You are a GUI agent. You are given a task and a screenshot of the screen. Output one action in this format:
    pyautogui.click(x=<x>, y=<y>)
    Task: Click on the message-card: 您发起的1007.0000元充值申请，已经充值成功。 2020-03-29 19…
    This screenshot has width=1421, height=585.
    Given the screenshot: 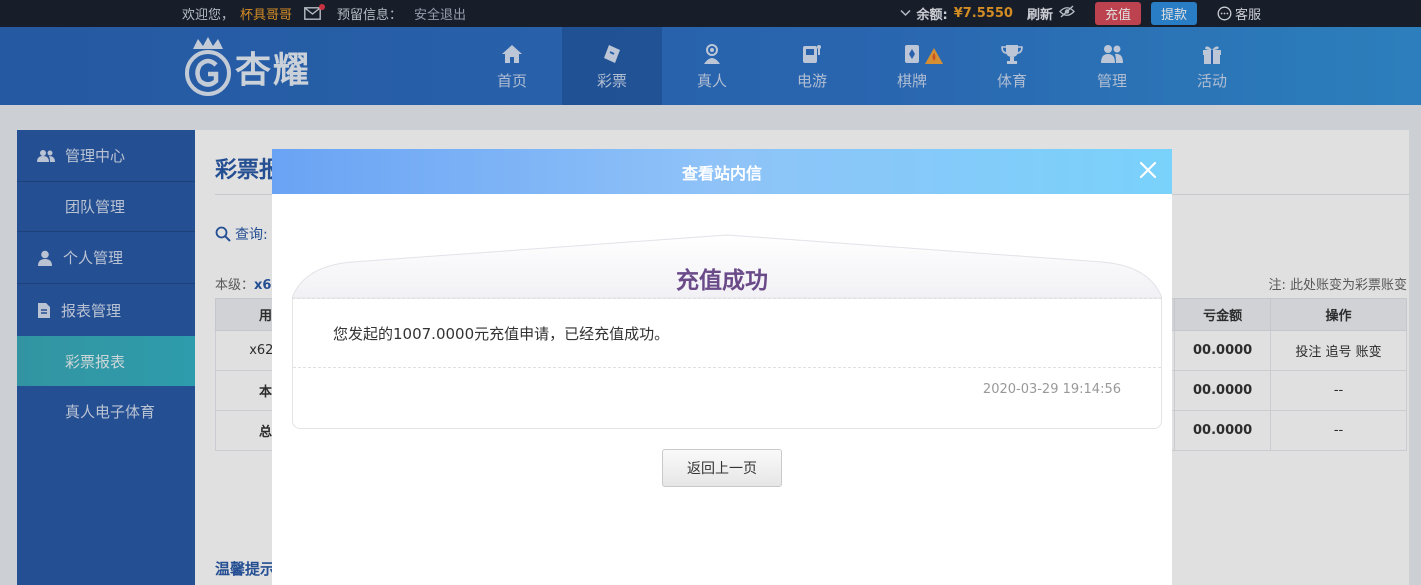 What is the action you would take?
    pyautogui.click(x=727, y=363)
    